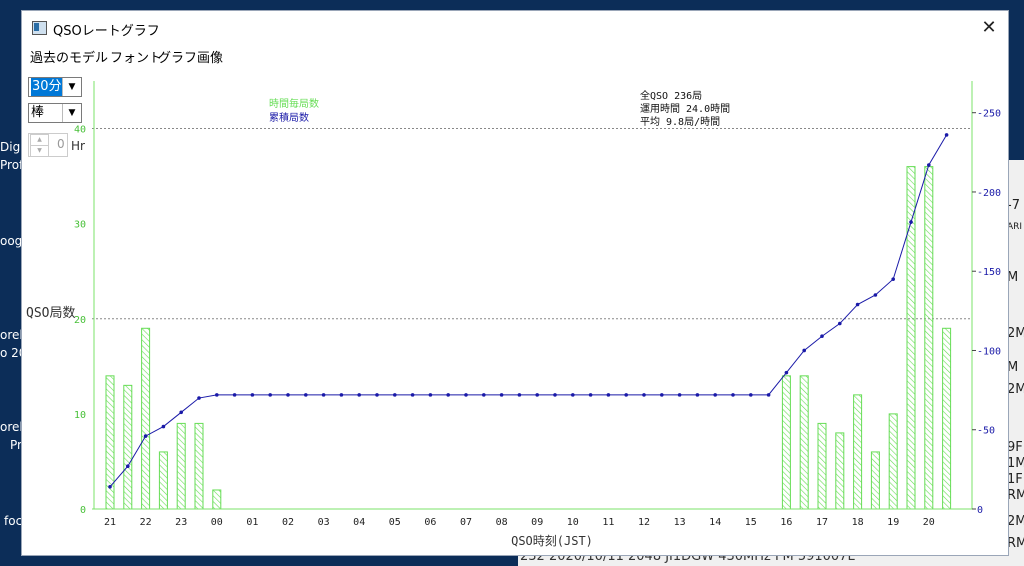 The height and width of the screenshot is (566, 1024). What do you see at coordinates (671, 95) in the screenshot?
I see `summary-line: 全QSO 236局` at bounding box center [671, 95].